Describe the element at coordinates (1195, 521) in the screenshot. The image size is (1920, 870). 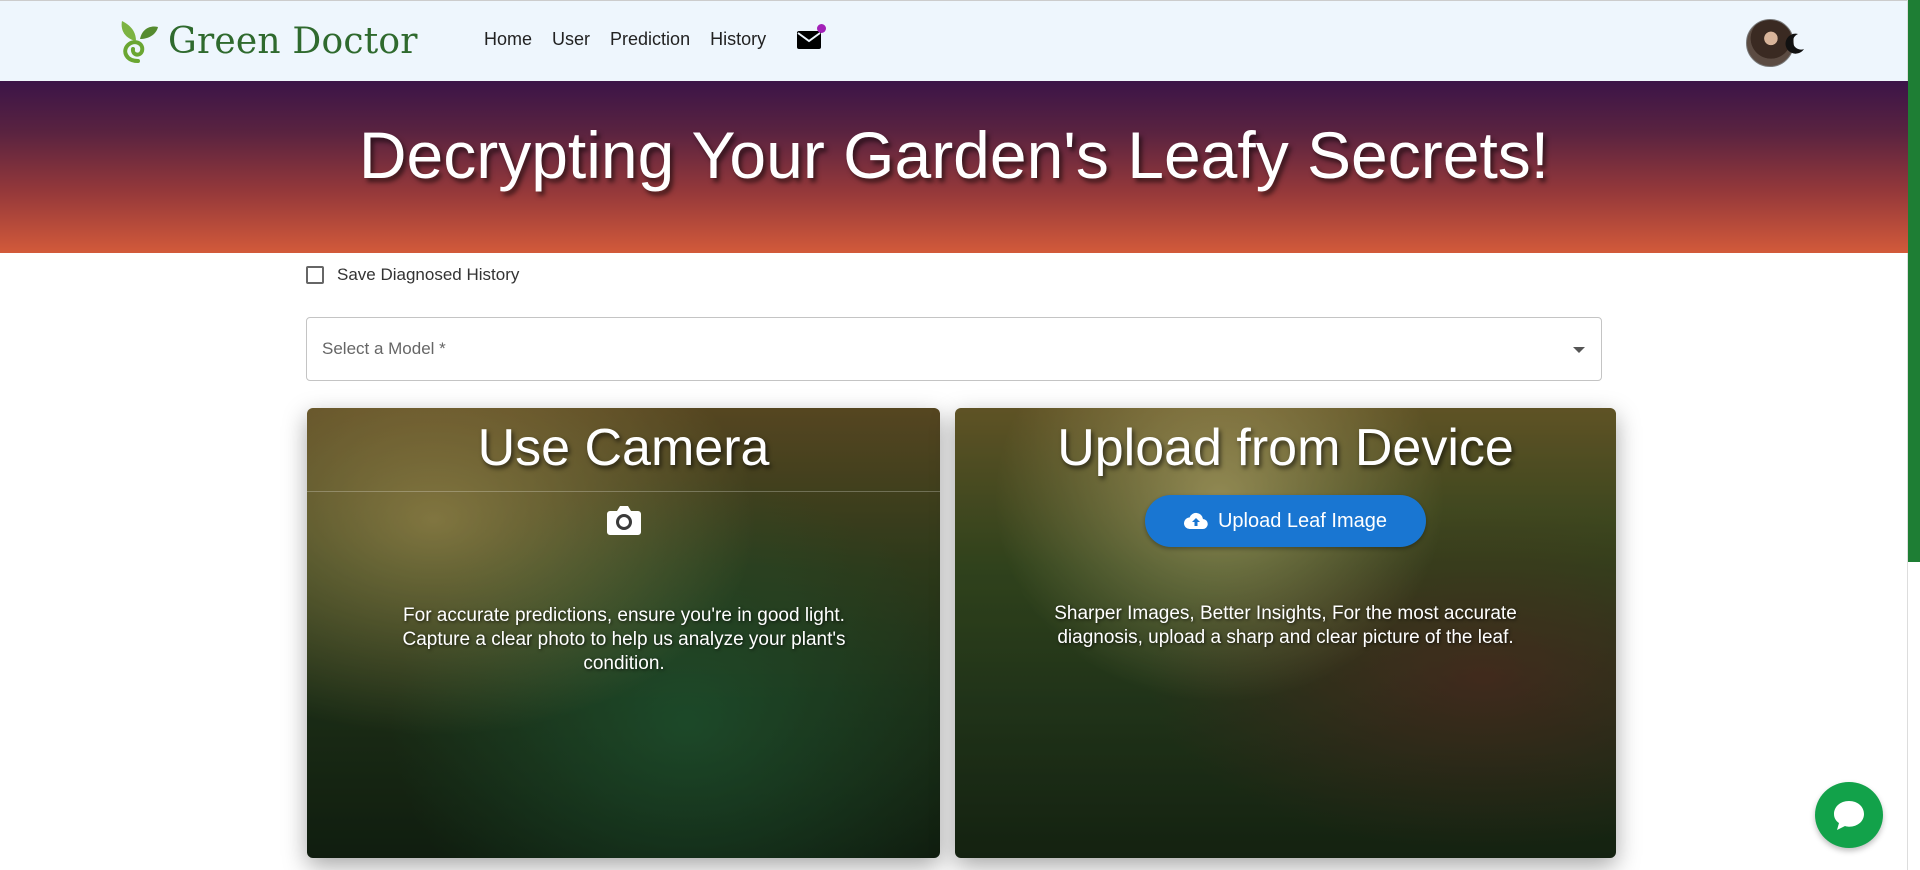
I see `cloud-upload-icon` at that location.